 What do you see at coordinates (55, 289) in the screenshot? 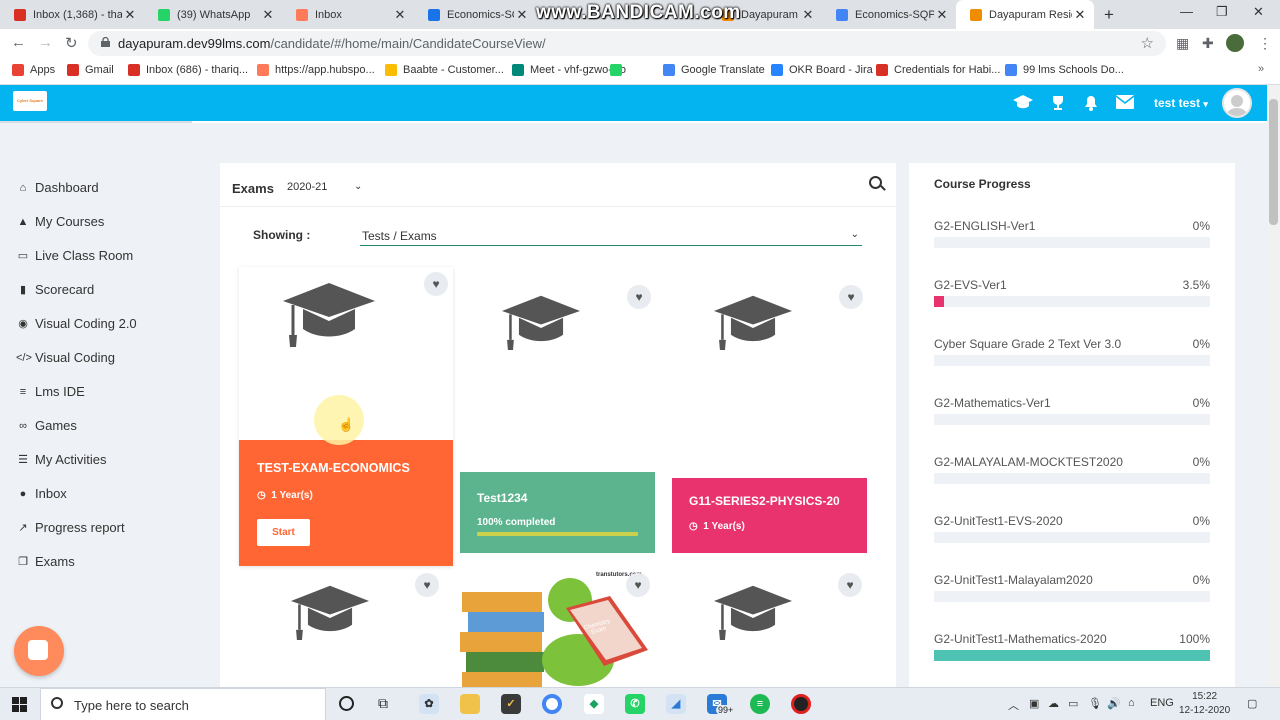
I see `sidebar-item-scorecard: ▮ Scorecard` at bounding box center [55, 289].